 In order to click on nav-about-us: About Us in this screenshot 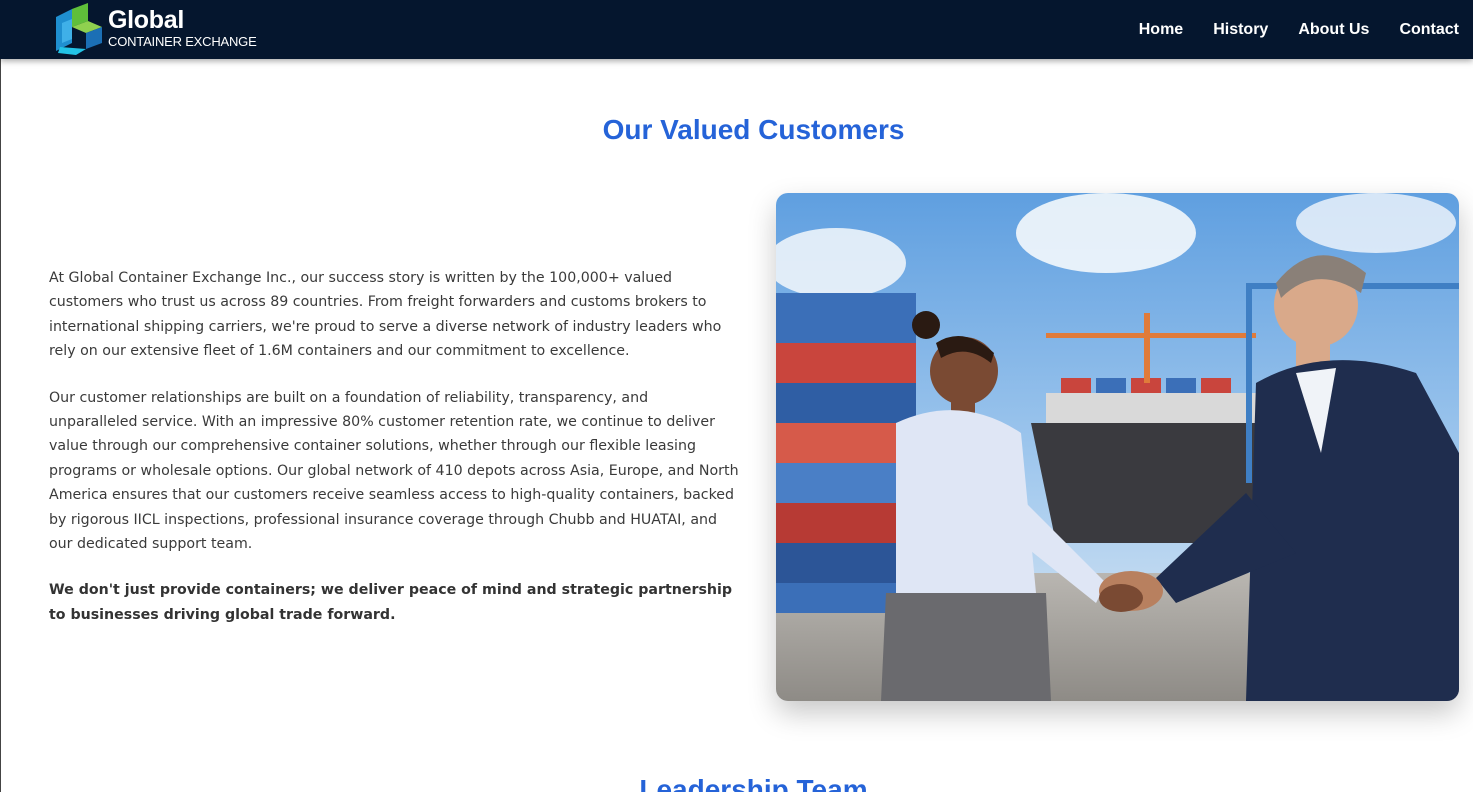, I will do `click(1333, 30)`.